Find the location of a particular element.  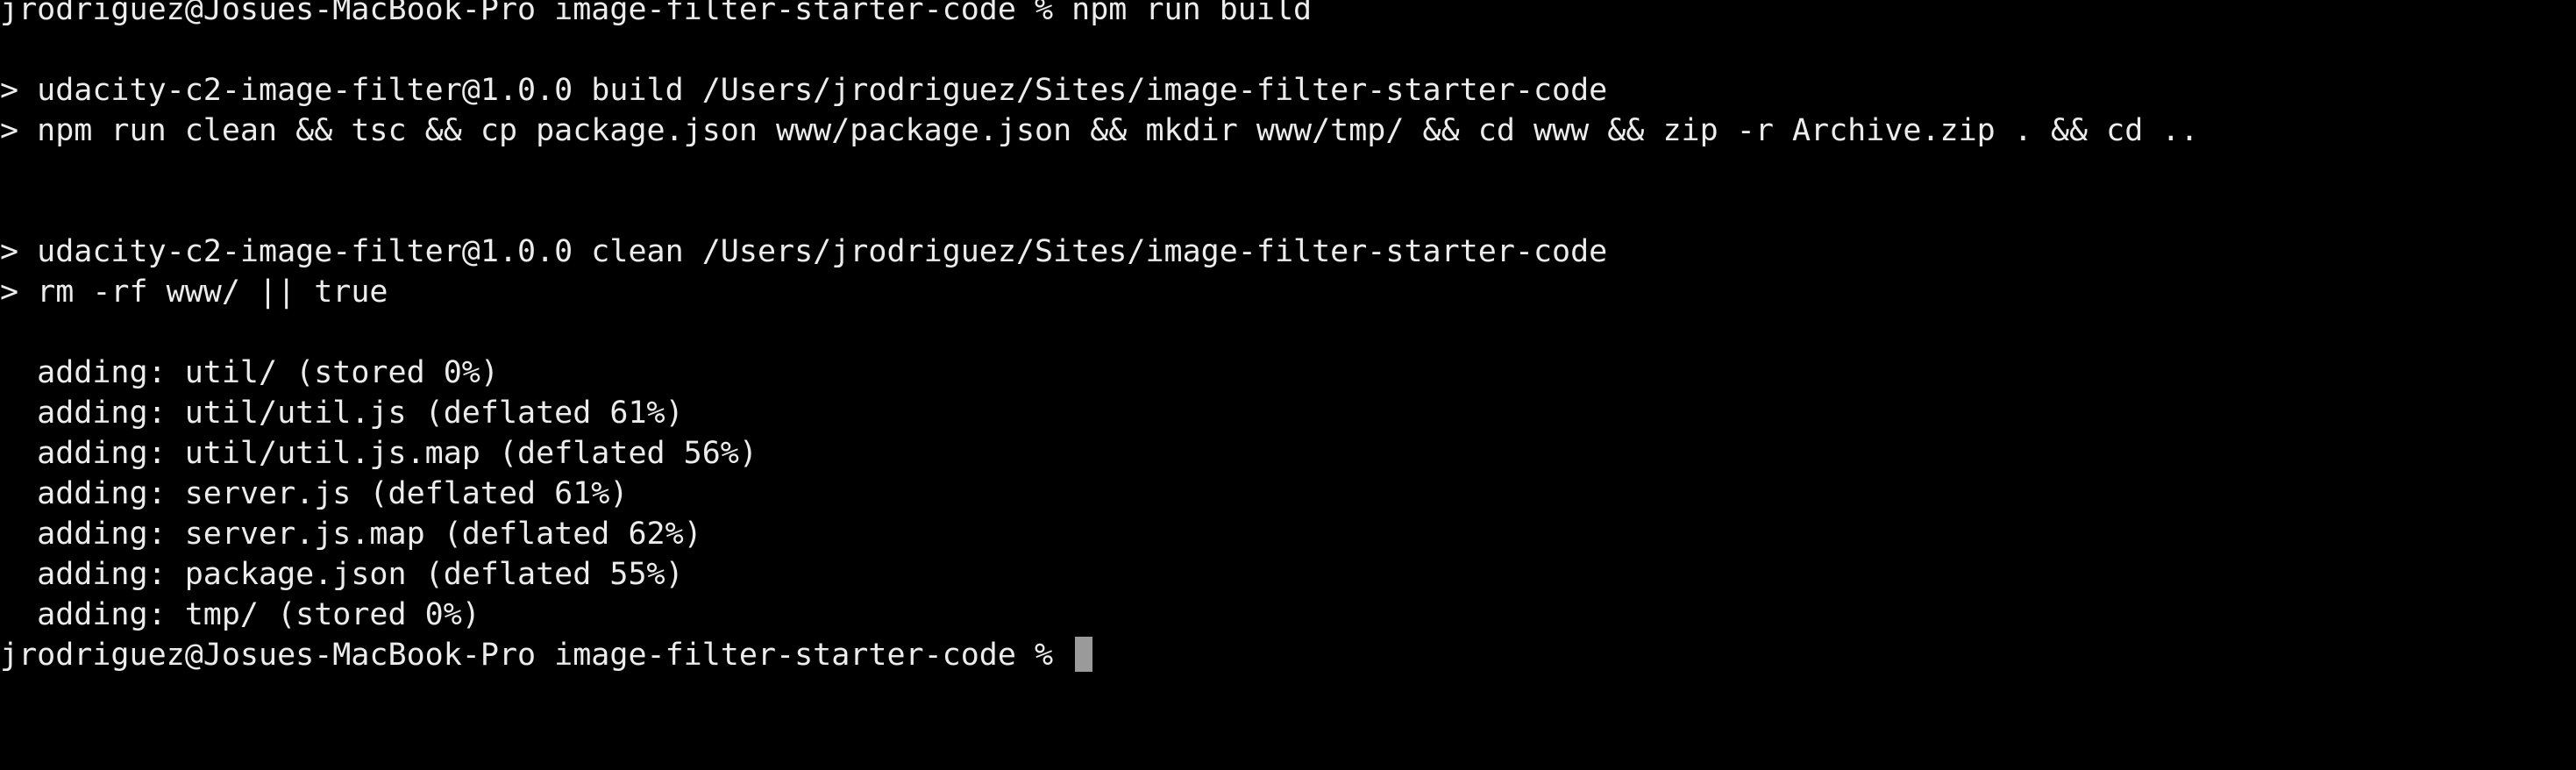

text-cursor is located at coordinates (1084, 655).